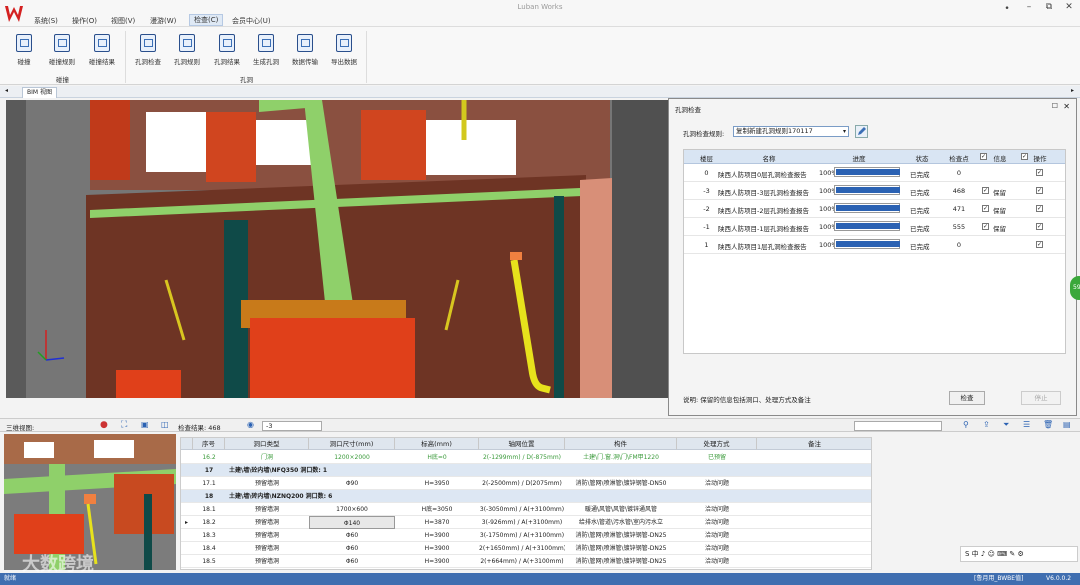  What do you see at coordinates (39, 92) in the screenshot?
I see `tab-bim-view: BIM 视图` at bounding box center [39, 92].